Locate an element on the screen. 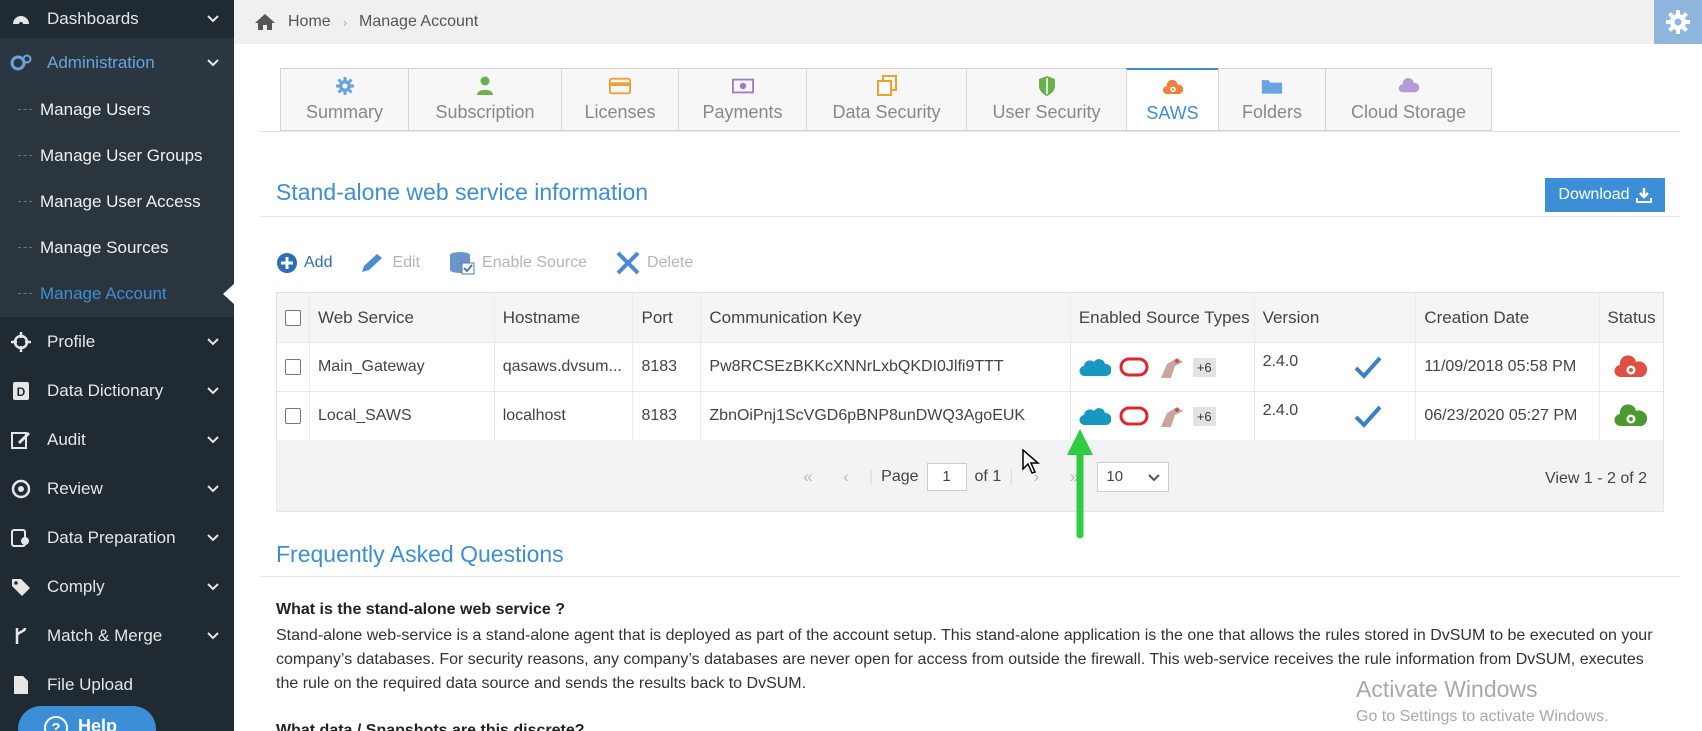 Image resolution: width=1702 pixels, height=731 pixels. edit-label: Edit is located at coordinates (406, 262).